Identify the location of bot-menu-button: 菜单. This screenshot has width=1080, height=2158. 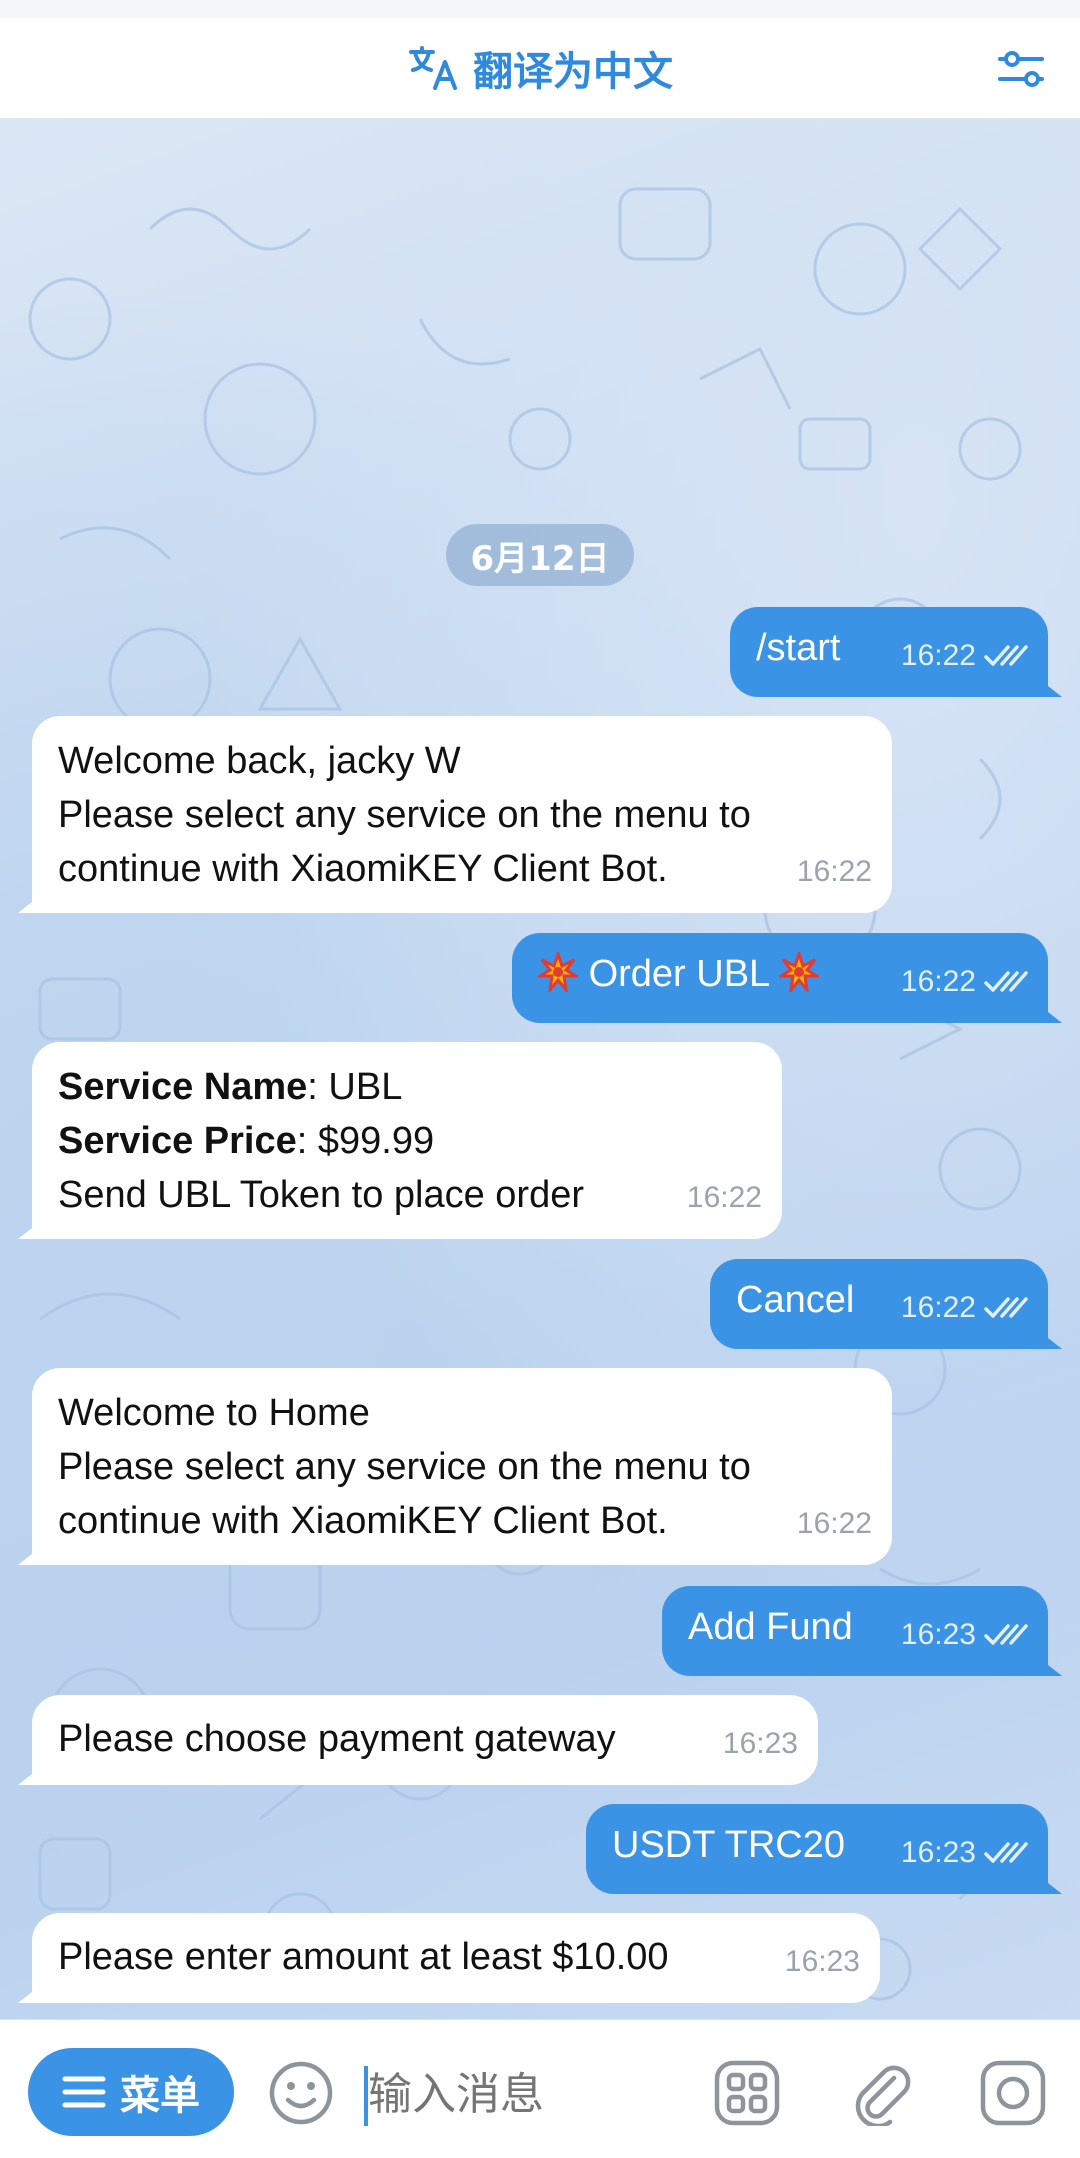
(131, 2092).